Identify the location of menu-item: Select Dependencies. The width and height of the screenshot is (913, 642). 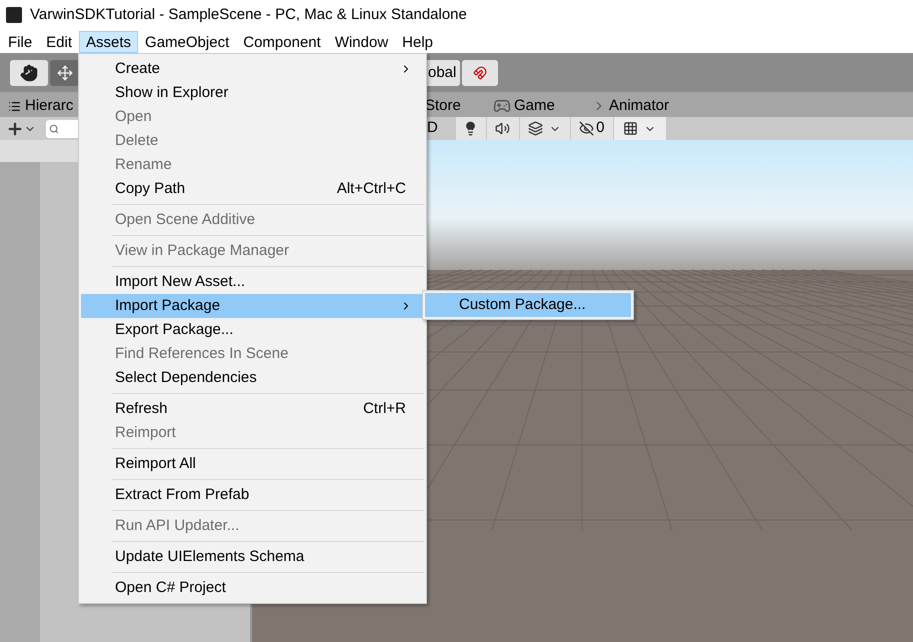
(252, 378).